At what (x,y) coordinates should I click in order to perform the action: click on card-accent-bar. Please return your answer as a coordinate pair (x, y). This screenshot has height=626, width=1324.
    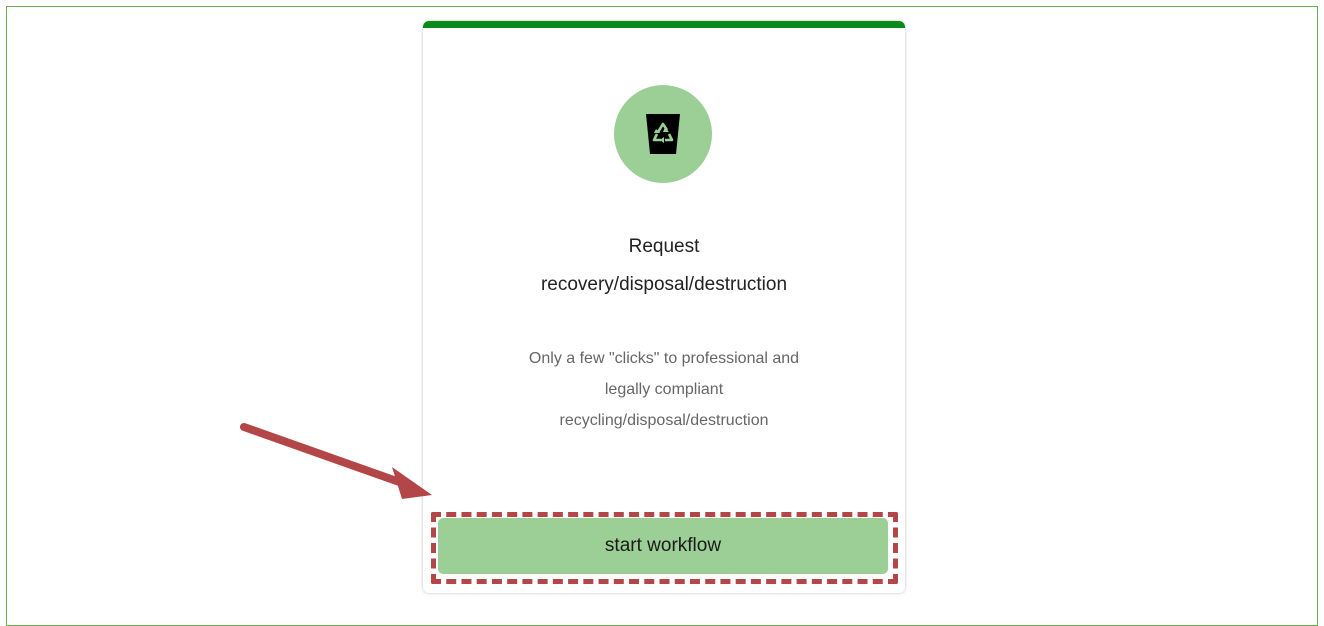
    Looking at the image, I should click on (664, 24).